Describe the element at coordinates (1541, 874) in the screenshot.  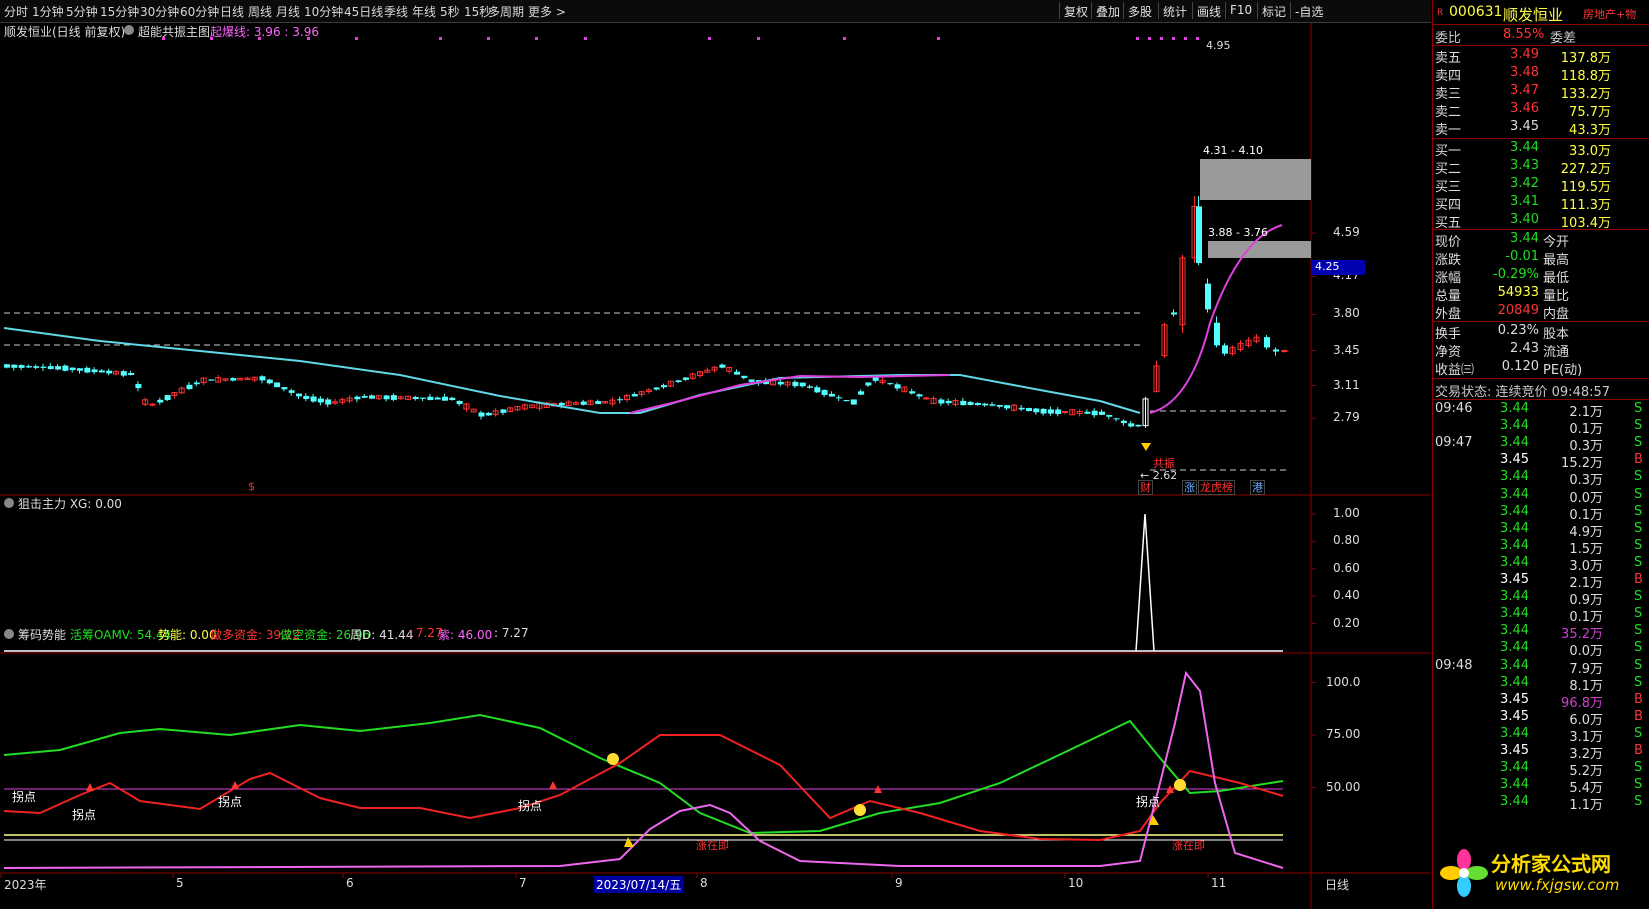
I see `watermark: 分析家公式网 www.fxjgsw.com` at that location.